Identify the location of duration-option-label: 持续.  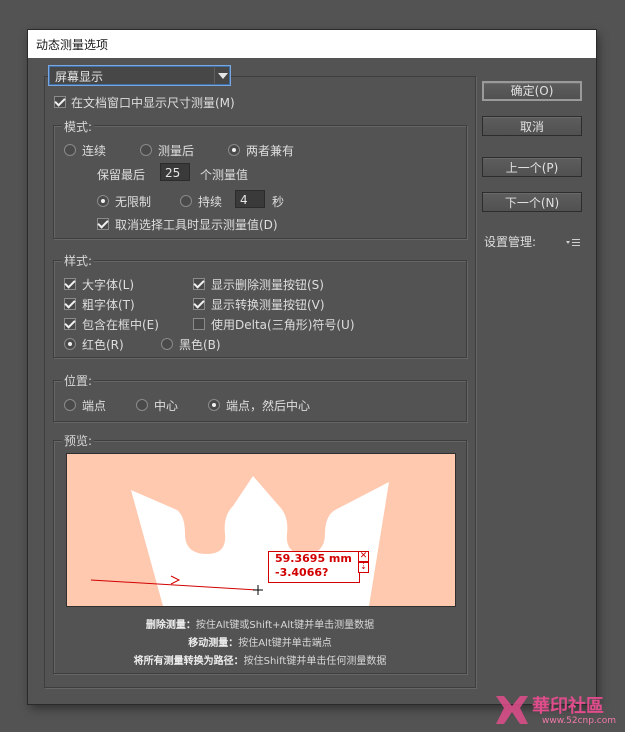
(210, 202).